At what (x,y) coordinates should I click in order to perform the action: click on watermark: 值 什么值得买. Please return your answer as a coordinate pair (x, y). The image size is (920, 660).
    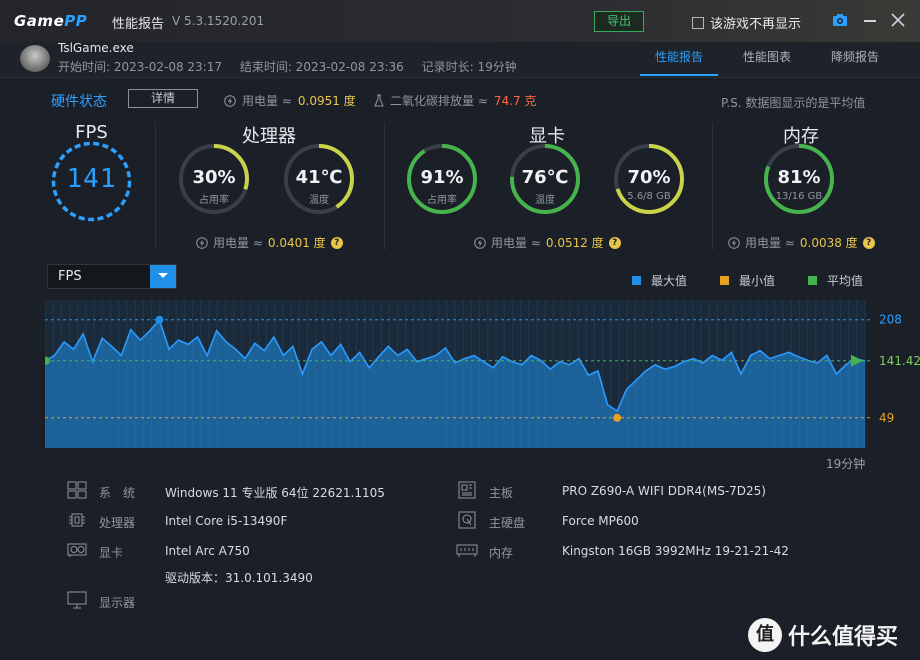
    Looking at the image, I should click on (823, 635).